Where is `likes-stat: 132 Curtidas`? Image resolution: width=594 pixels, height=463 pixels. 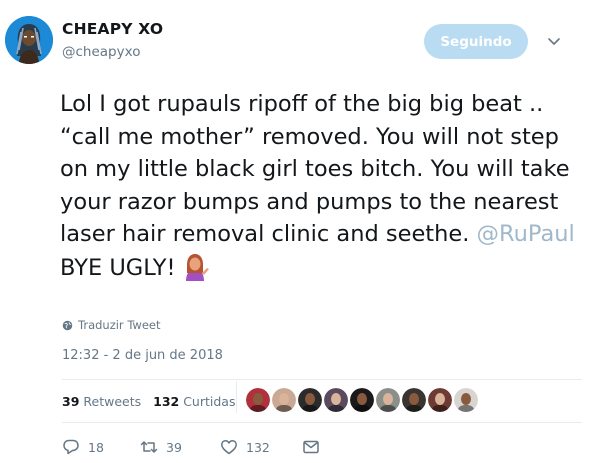
likes-stat: 132 Curtidas is located at coordinates (194, 401).